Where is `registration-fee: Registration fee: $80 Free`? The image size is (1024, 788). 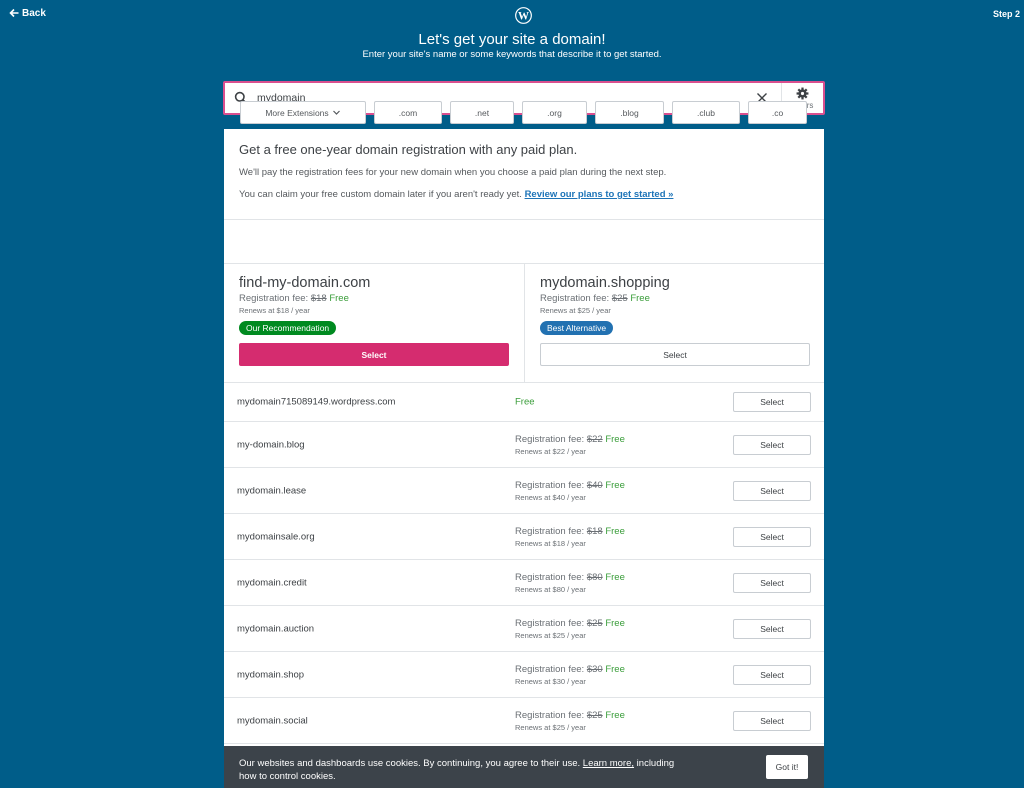
registration-fee: Registration fee: $80 Free is located at coordinates (570, 577).